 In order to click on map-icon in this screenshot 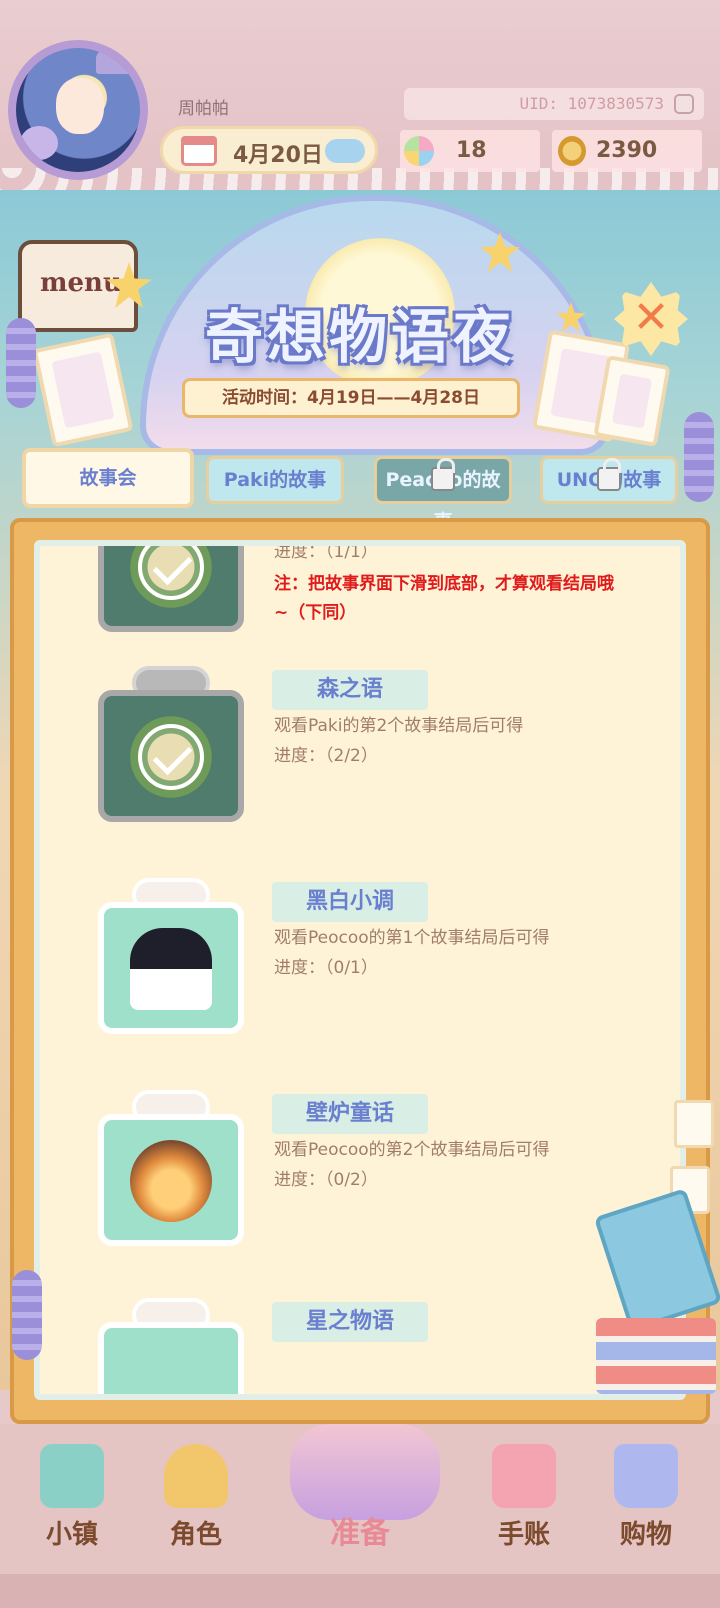, I will do `click(72, 1476)`.